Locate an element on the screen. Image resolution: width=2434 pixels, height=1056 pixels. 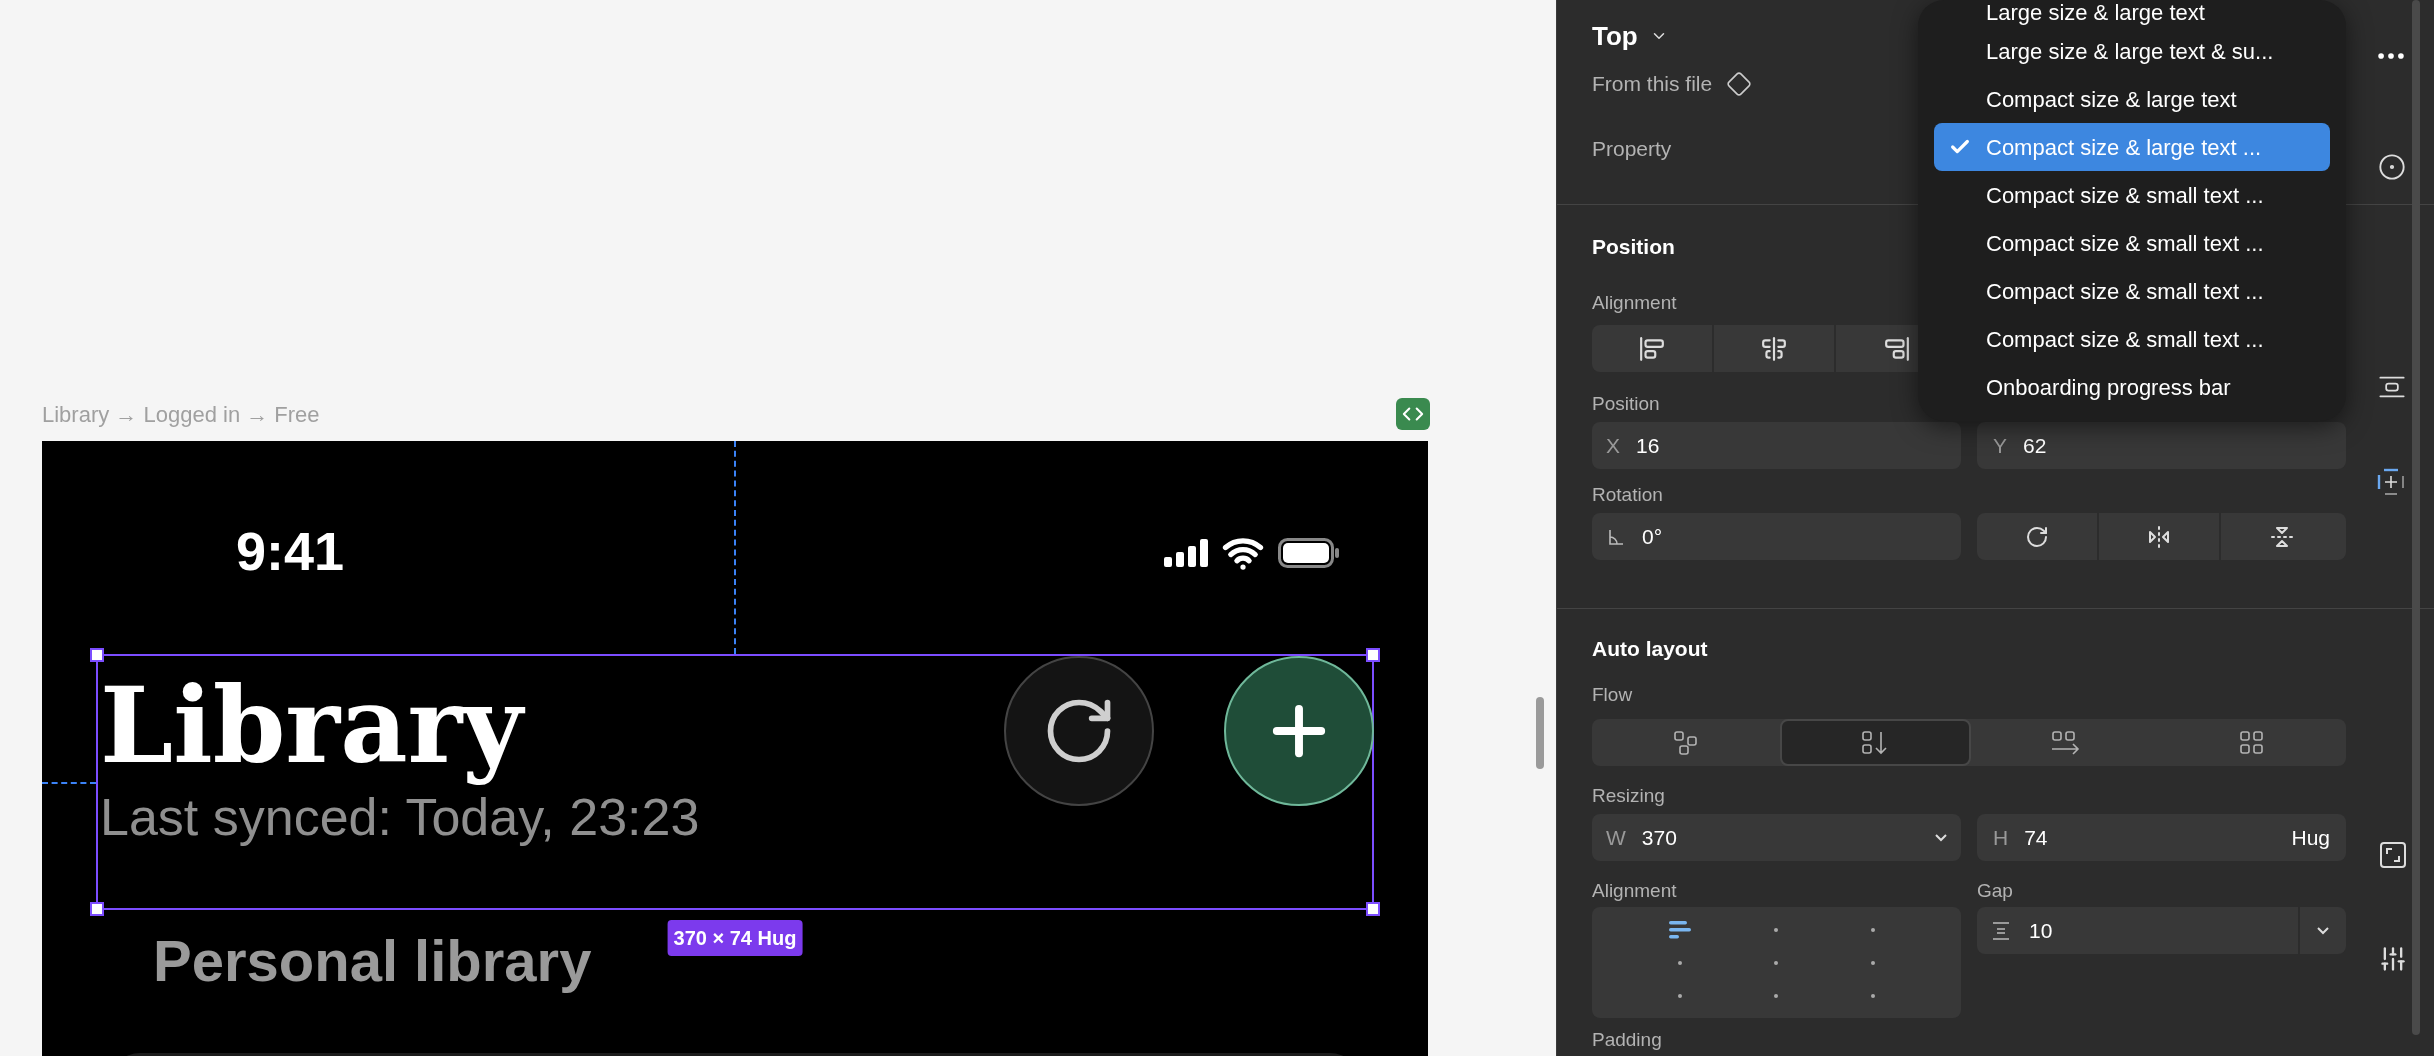
constraints-icon is located at coordinates (2391, 482).